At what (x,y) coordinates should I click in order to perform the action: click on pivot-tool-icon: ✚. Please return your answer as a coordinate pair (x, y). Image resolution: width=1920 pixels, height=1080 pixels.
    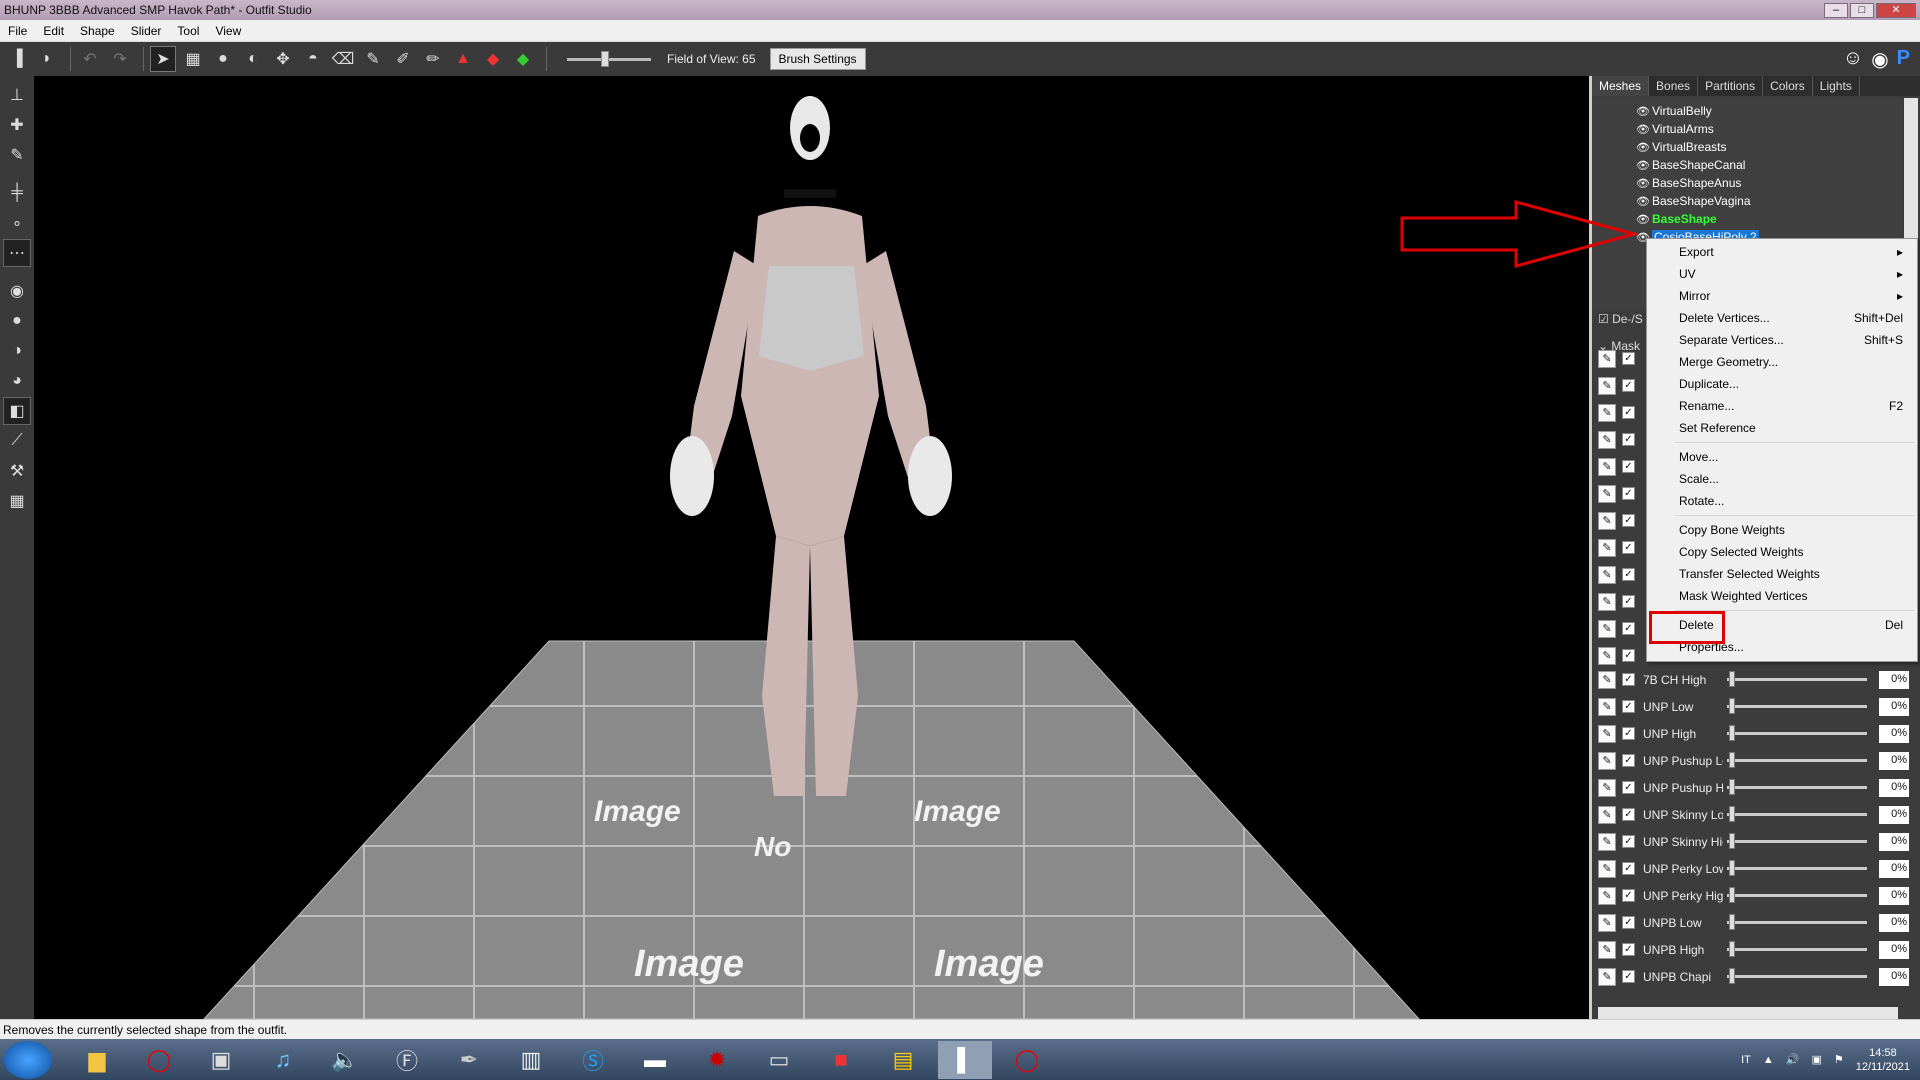
    Looking at the image, I should click on (17, 125).